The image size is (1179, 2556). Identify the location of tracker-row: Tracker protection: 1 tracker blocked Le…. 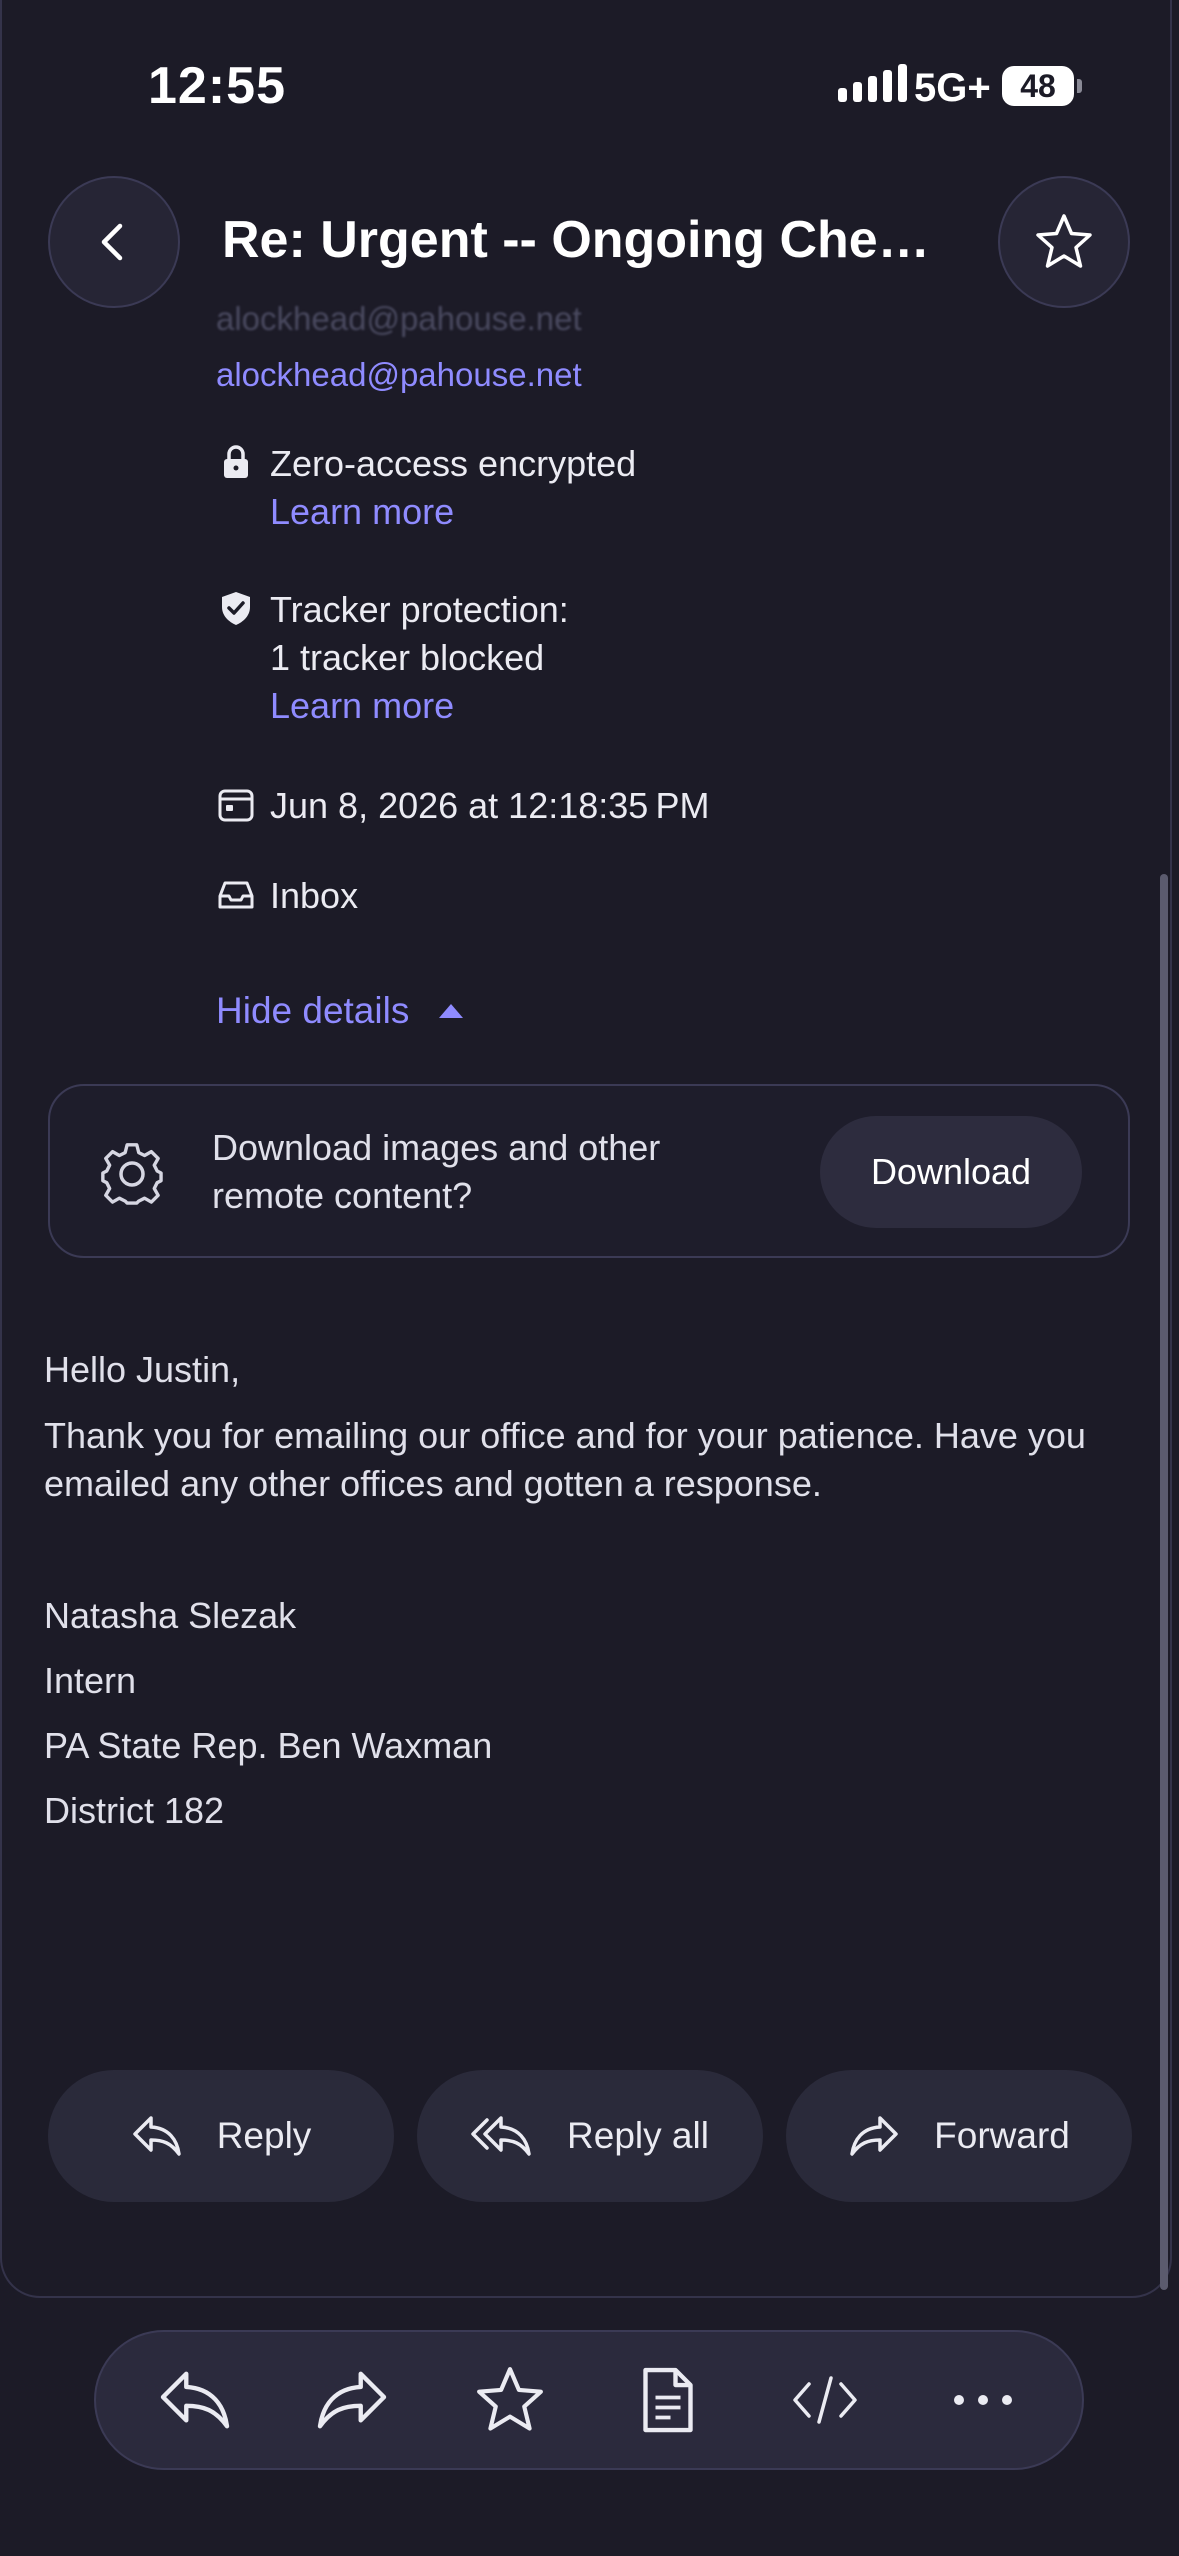
(392, 658).